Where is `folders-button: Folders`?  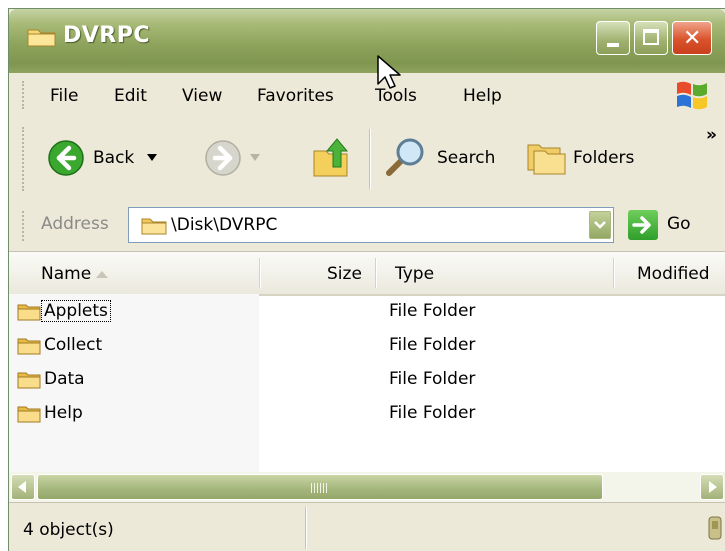
folders-button: Folders is located at coordinates (595, 158).